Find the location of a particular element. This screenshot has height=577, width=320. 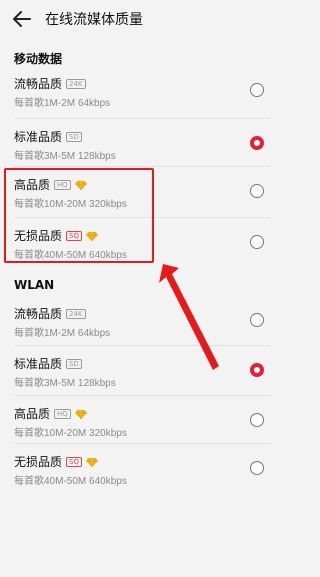

option-desc: 每首歌40M-50M 640kbps is located at coordinates (70, 481).